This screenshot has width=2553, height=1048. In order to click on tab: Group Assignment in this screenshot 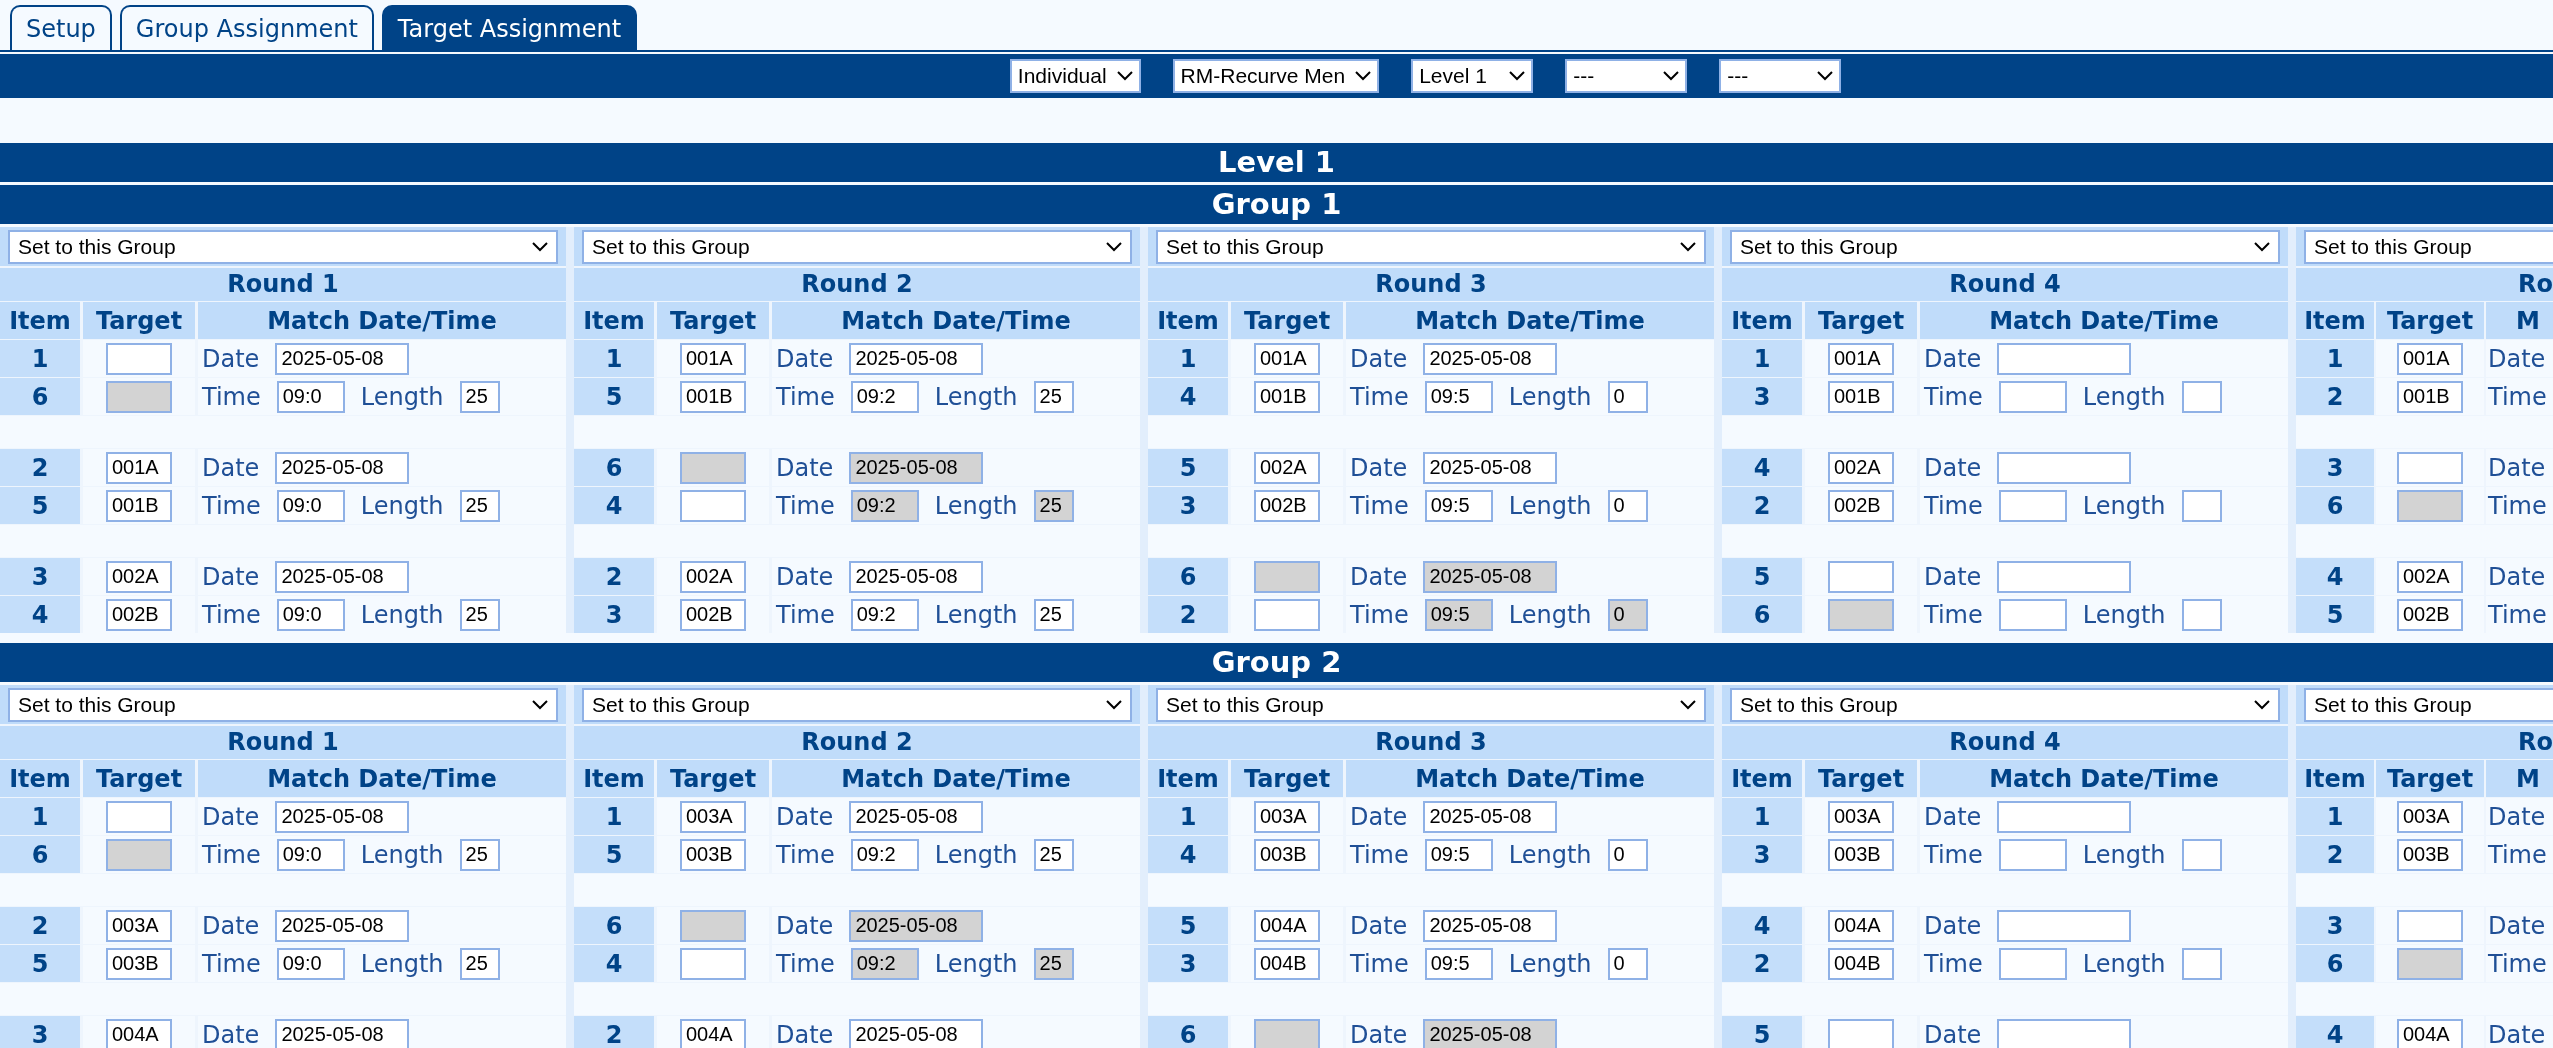, I will do `click(246, 27)`.